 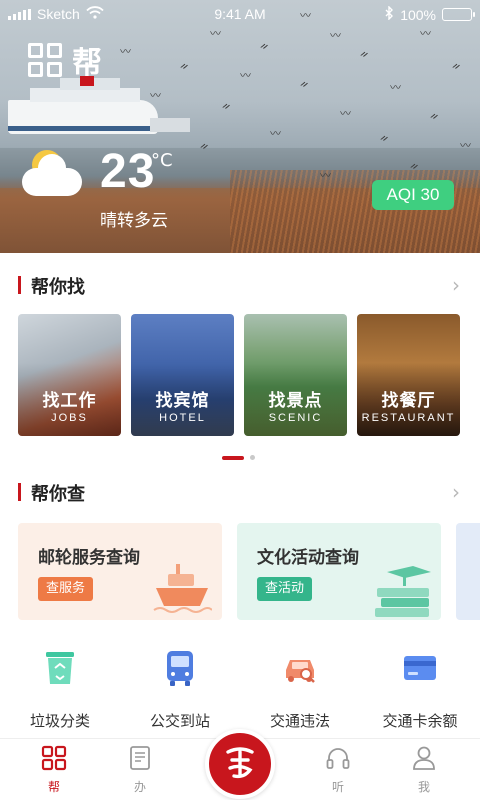 I want to click on service-bus-arrival: 公交到站, so click(x=180, y=689).